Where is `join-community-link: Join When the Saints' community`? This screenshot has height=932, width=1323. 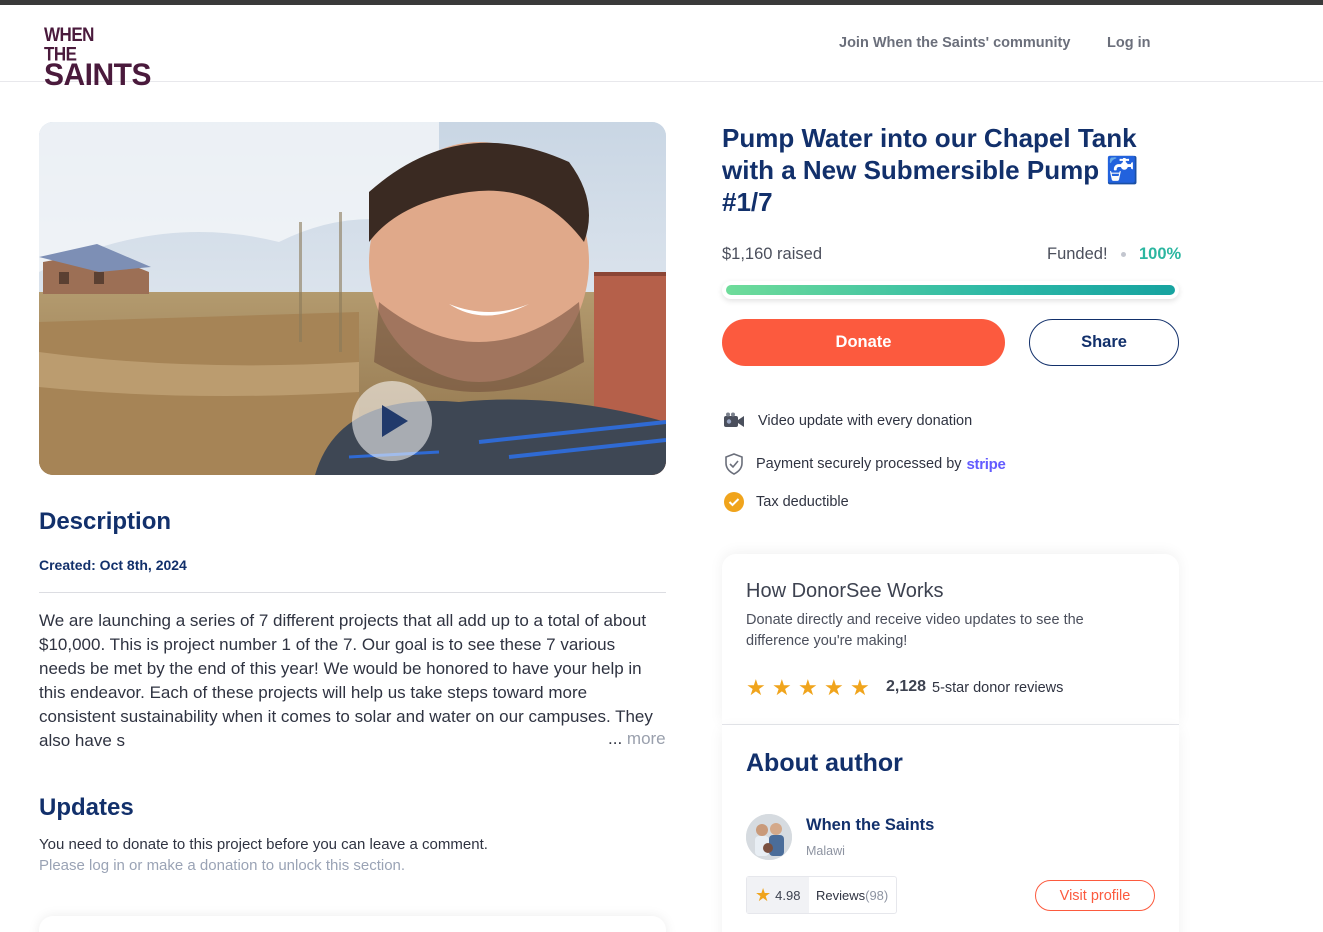
join-community-link: Join When the Saints' community is located at coordinates (954, 43).